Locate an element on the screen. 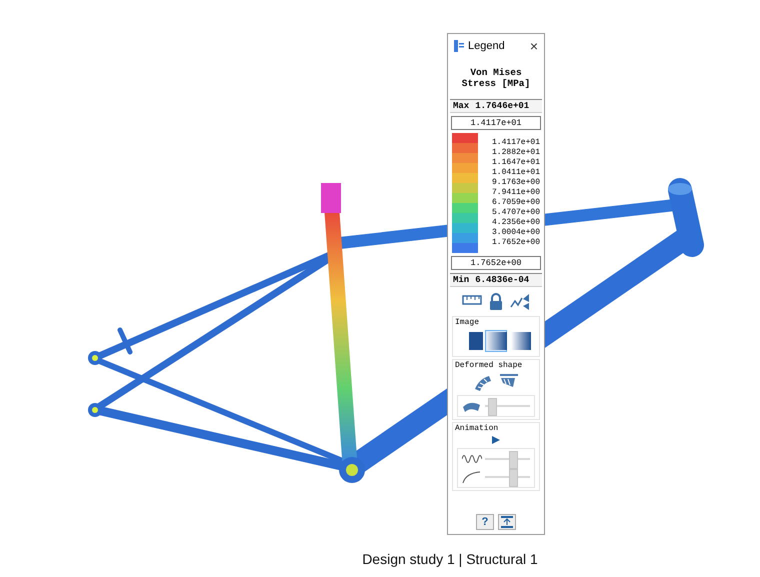 Image resolution: width=760 pixels, height=577 pixels. max-min-label: Min is located at coordinates (461, 280).